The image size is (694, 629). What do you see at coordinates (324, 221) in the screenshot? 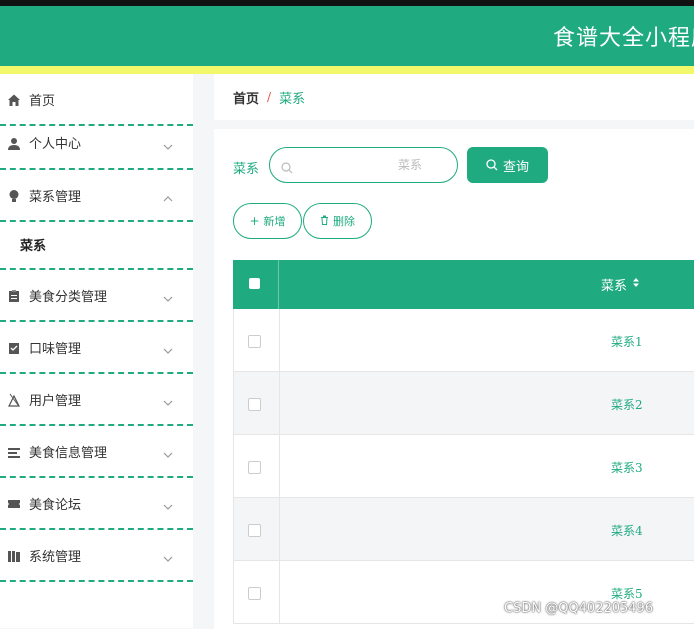
I see `trash-icon` at bounding box center [324, 221].